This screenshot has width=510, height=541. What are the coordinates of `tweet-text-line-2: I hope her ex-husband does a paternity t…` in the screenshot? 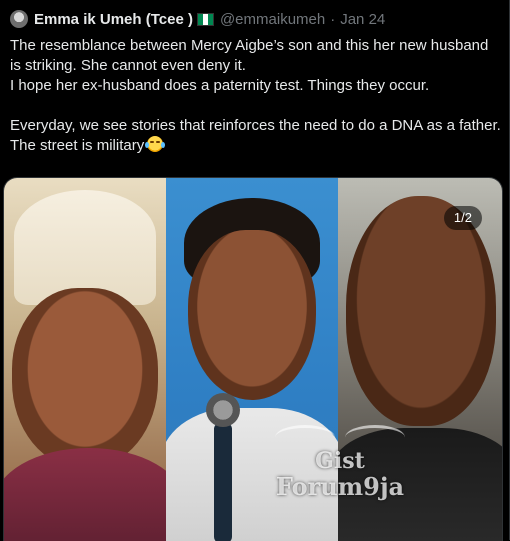 It's located at (220, 85).